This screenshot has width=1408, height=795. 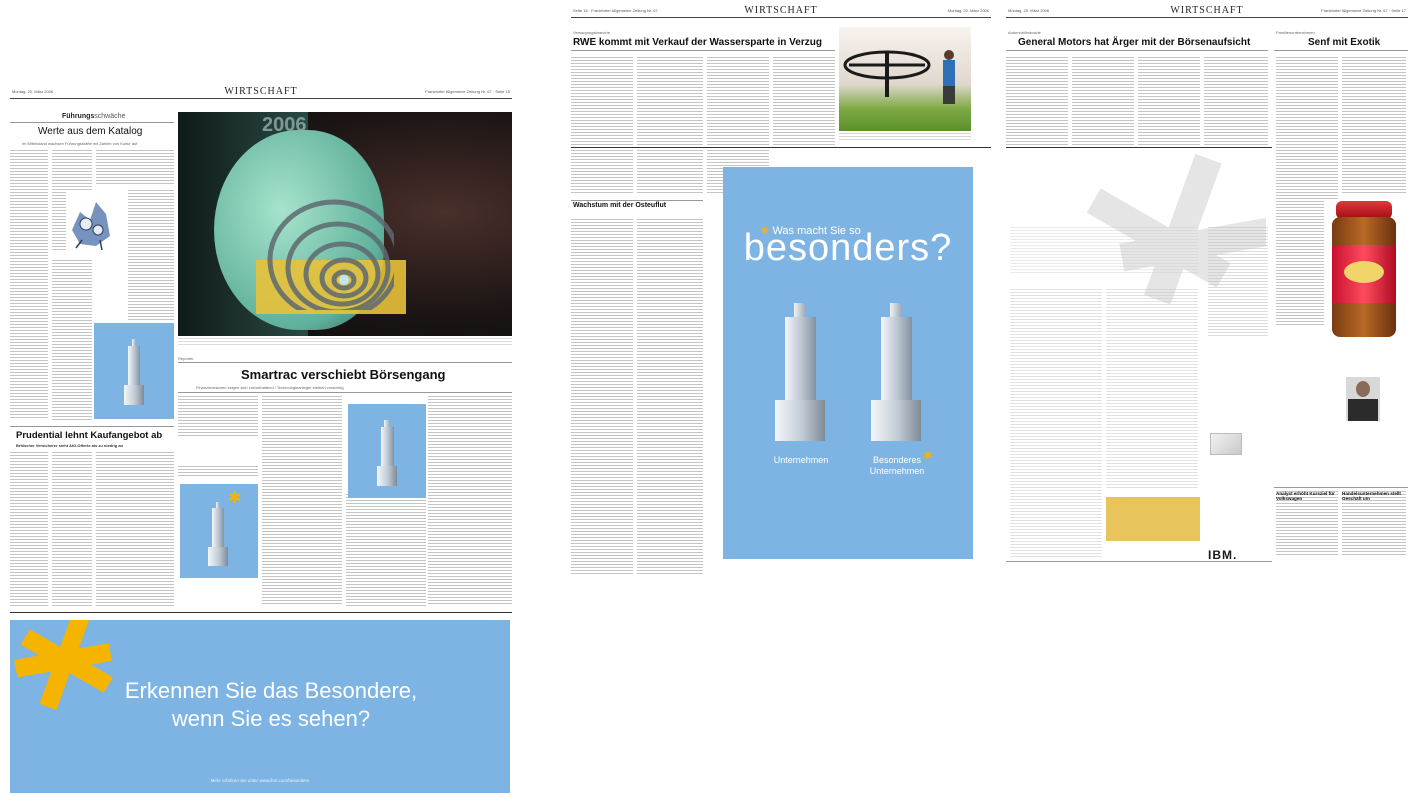 What do you see at coordinates (343, 374) in the screenshot?
I see `main-headline: Smartrac verschiebt Börsengang` at bounding box center [343, 374].